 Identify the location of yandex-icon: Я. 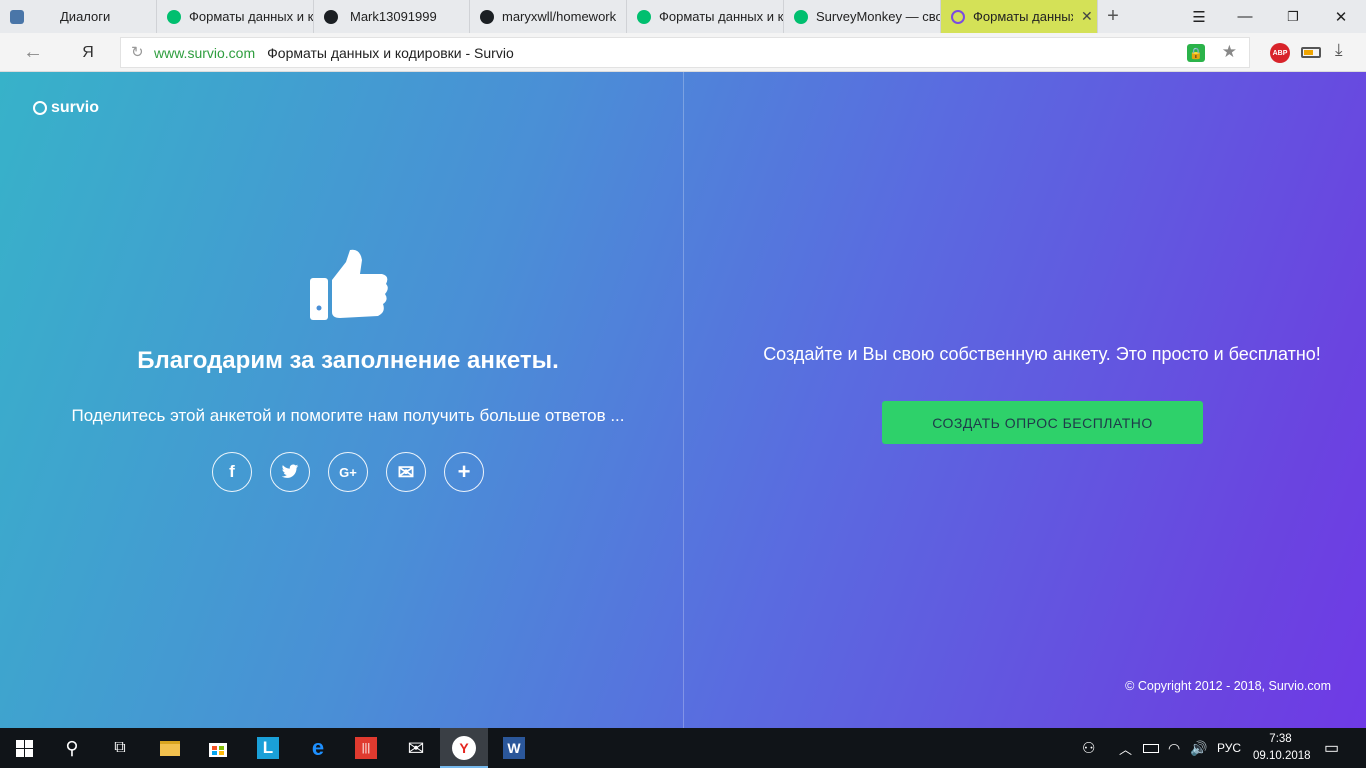
(88, 52).